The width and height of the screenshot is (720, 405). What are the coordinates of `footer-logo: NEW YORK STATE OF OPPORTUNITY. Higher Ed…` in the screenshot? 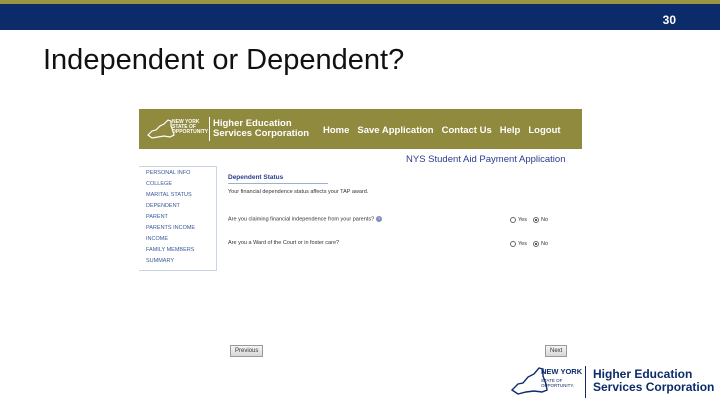 It's located at (612, 380).